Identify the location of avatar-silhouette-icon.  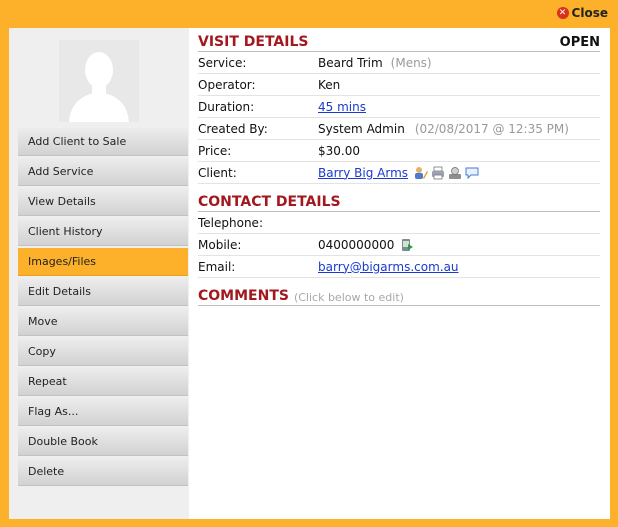
(99, 81).